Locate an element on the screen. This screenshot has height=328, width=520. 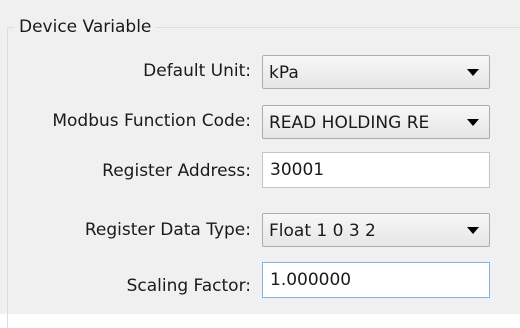
register-data-type-dropdown: Float 1 0 3 2 is located at coordinates (376, 230).